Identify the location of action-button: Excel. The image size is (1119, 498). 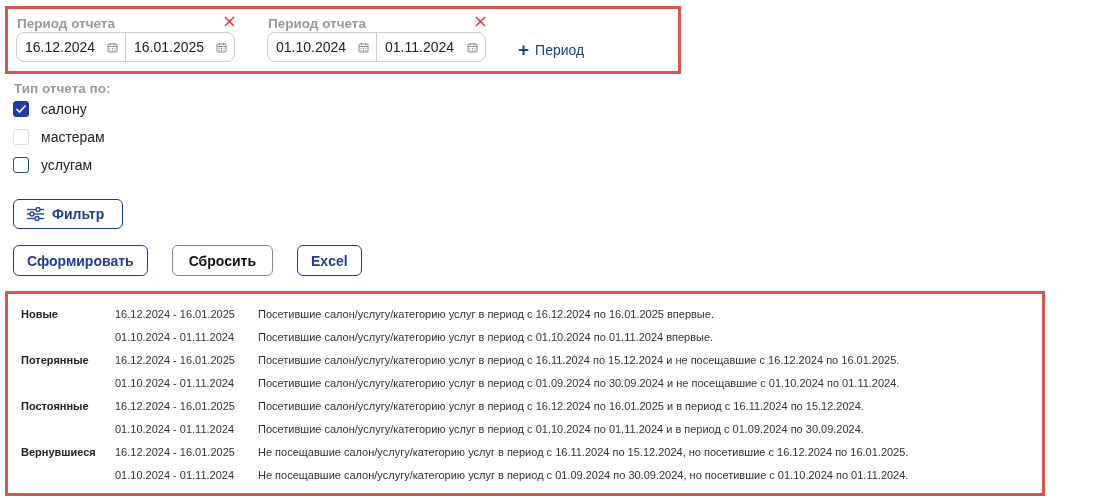
(329, 260).